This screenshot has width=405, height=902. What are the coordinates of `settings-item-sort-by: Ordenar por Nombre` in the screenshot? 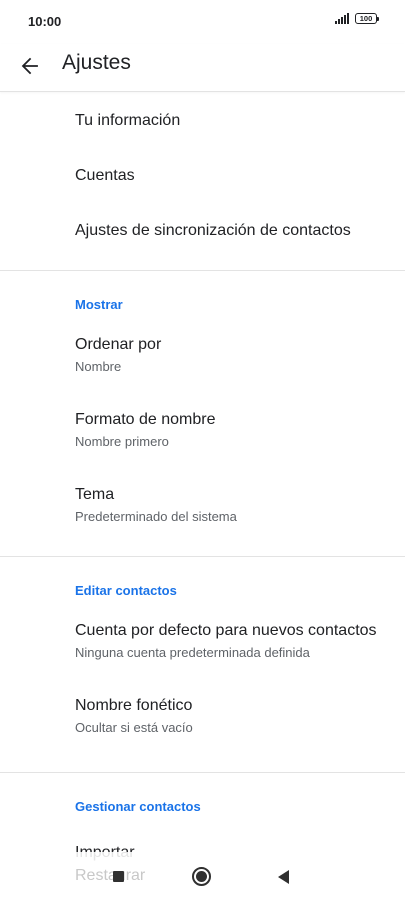 It's located at (202, 358).